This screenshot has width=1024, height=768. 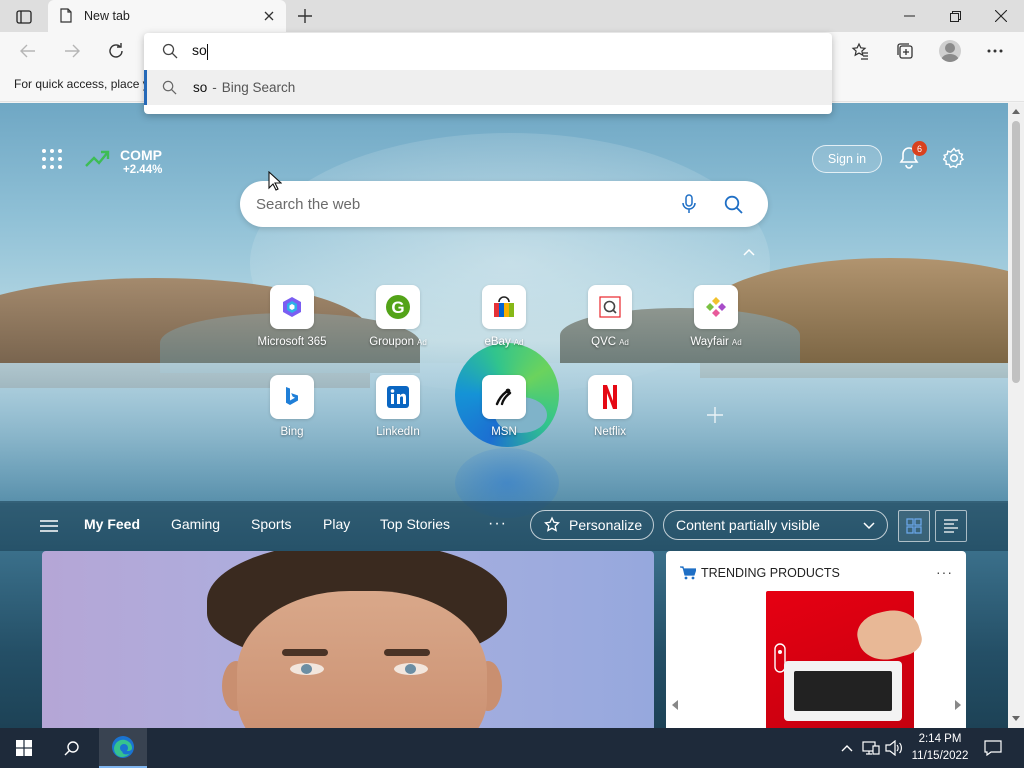 What do you see at coordinates (488, 51) in the screenshot?
I see `address-bar: so` at bounding box center [488, 51].